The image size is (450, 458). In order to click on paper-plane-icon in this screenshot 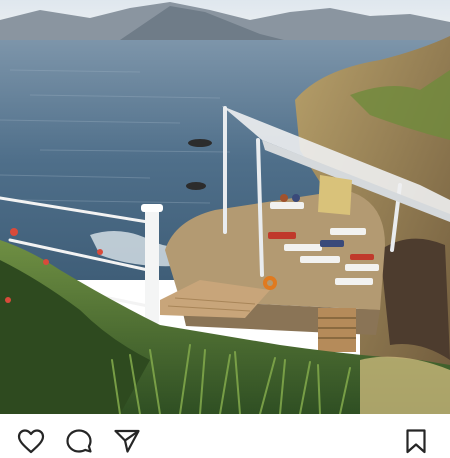, I will do `click(127, 441)`.